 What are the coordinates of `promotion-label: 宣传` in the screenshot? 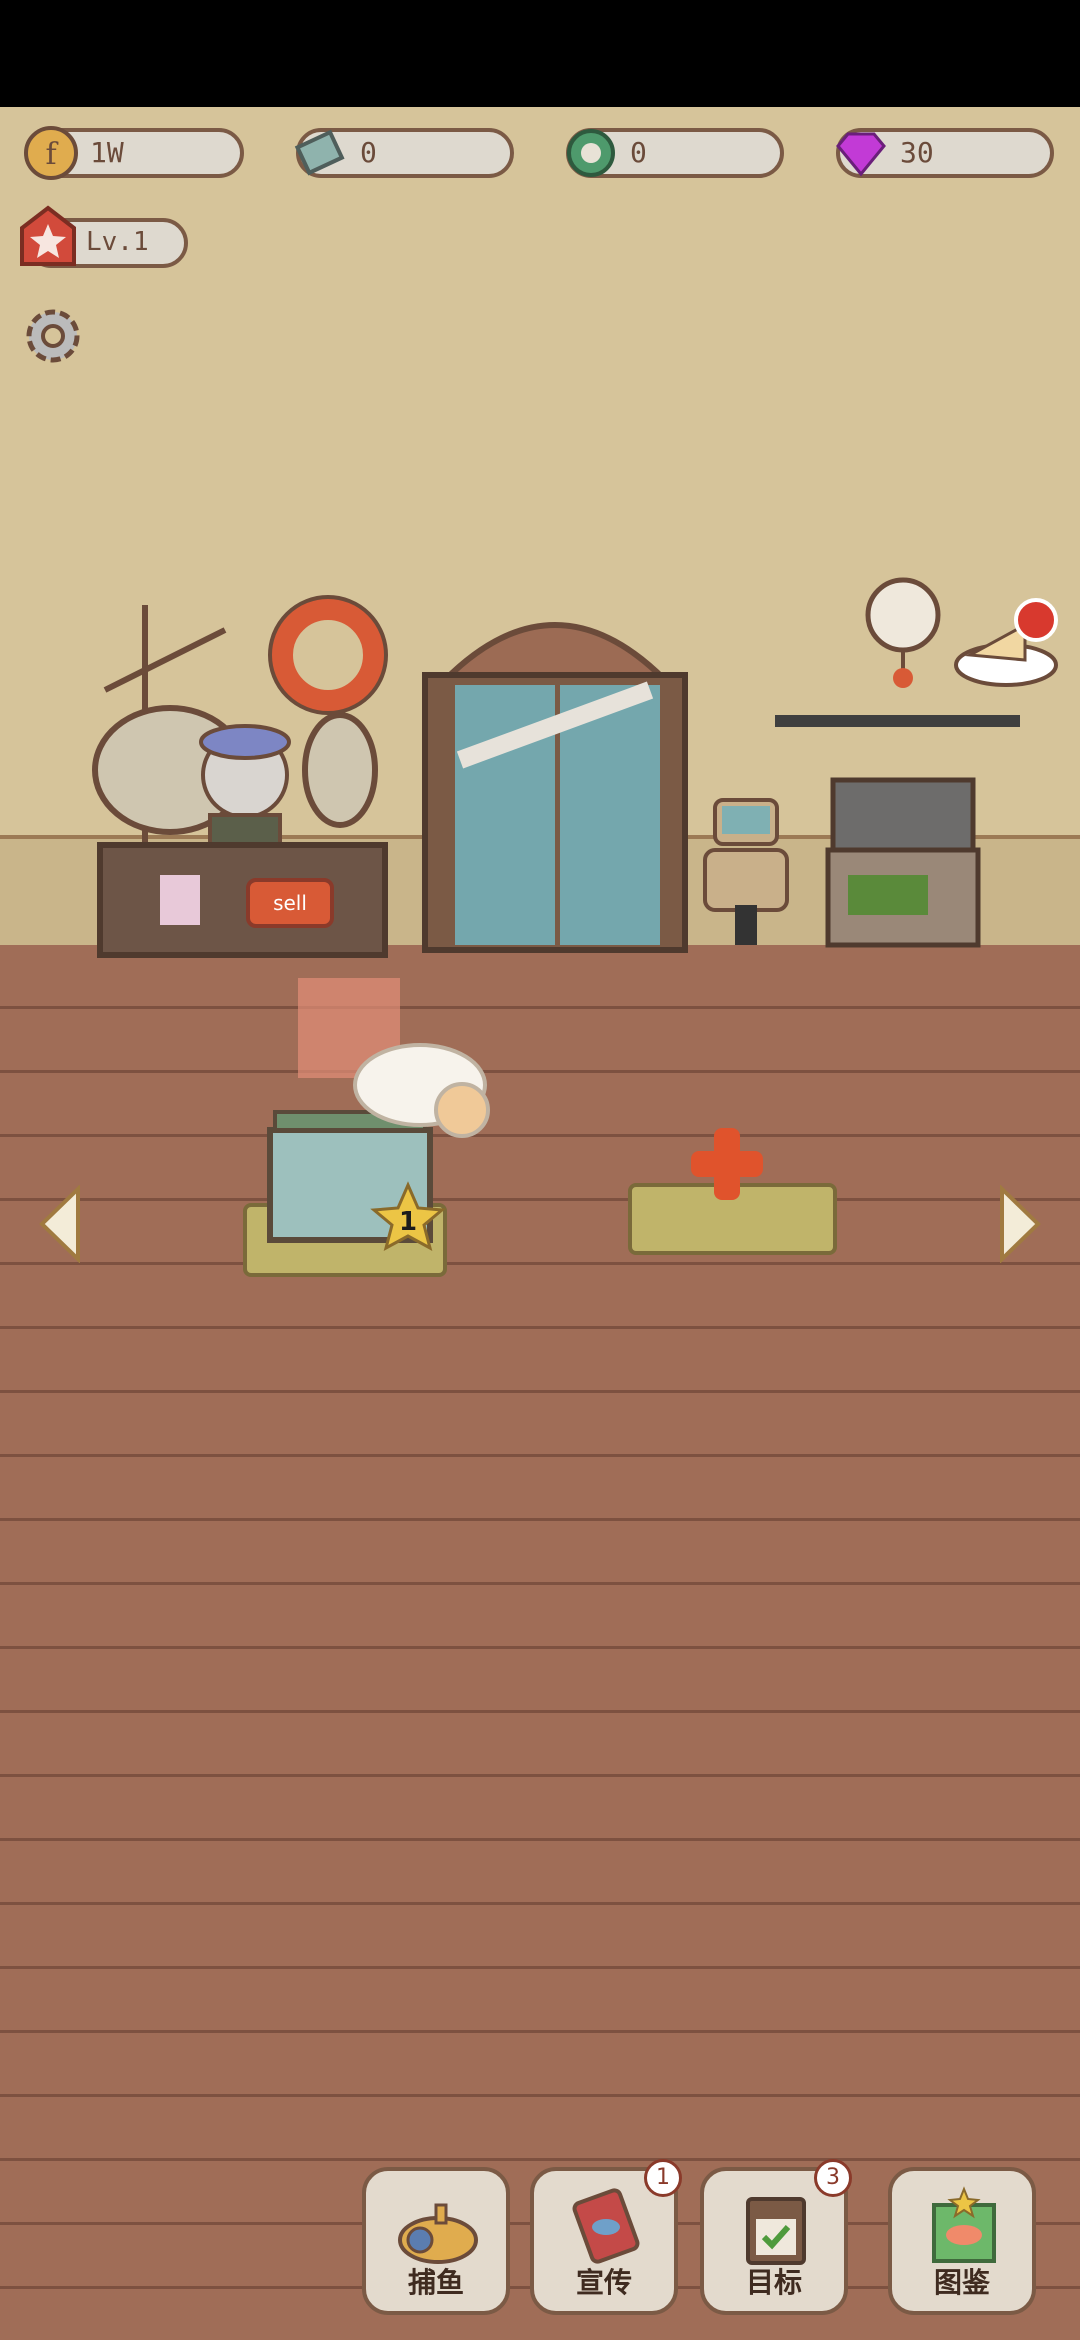 It's located at (603, 2282).